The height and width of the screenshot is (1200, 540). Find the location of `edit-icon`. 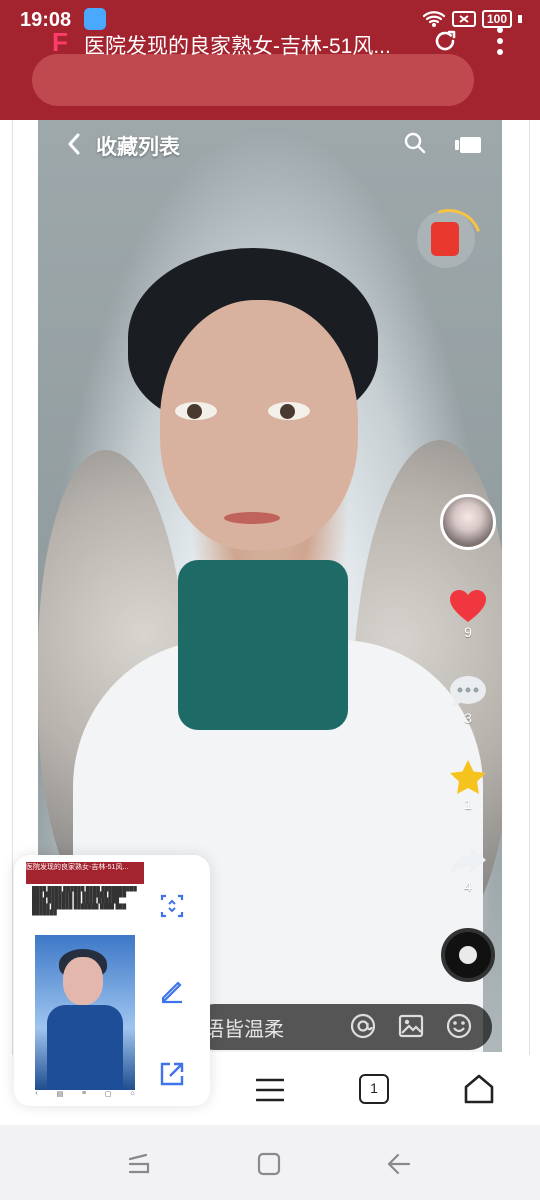

edit-icon is located at coordinates (172, 990).